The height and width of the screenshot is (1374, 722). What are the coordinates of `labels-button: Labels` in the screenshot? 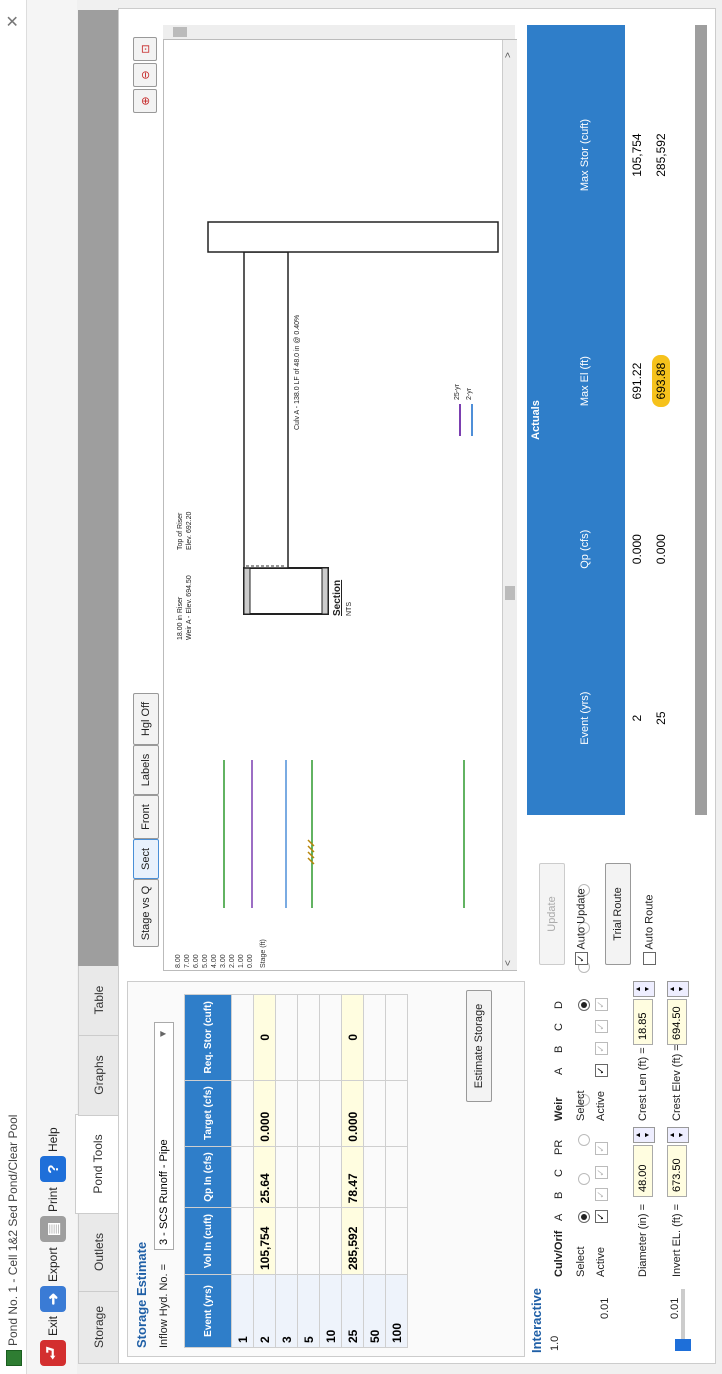 It's located at (146, 770).